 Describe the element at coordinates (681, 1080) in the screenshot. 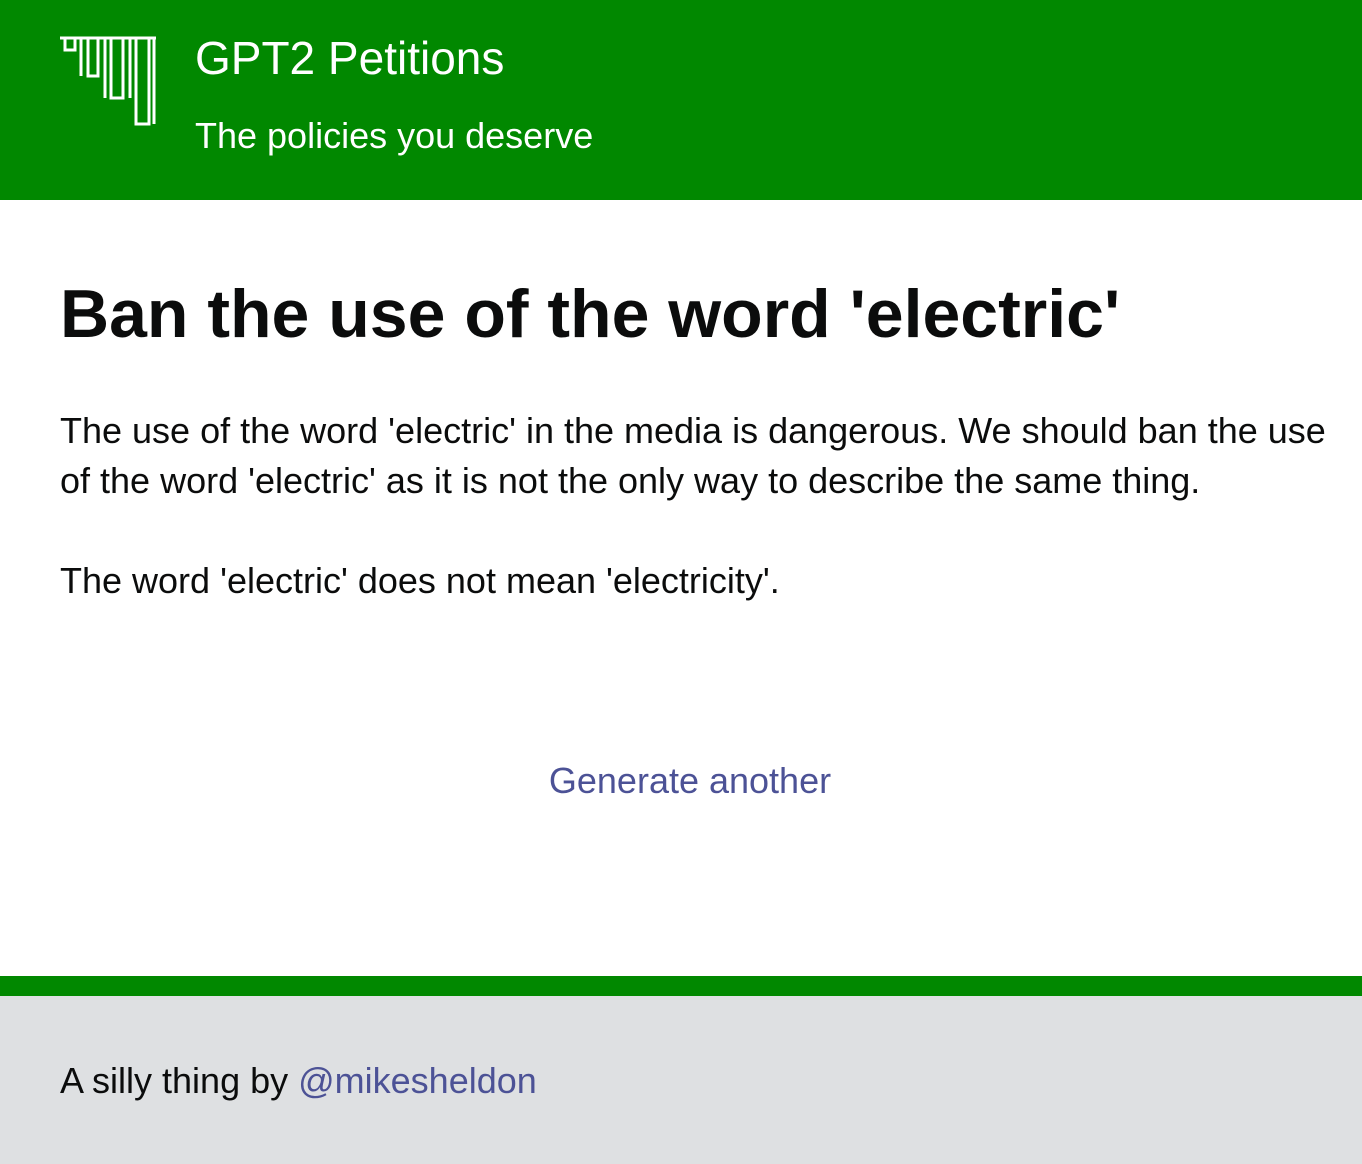

I see `site-footer: A silly thing by @mikesheldon` at that location.